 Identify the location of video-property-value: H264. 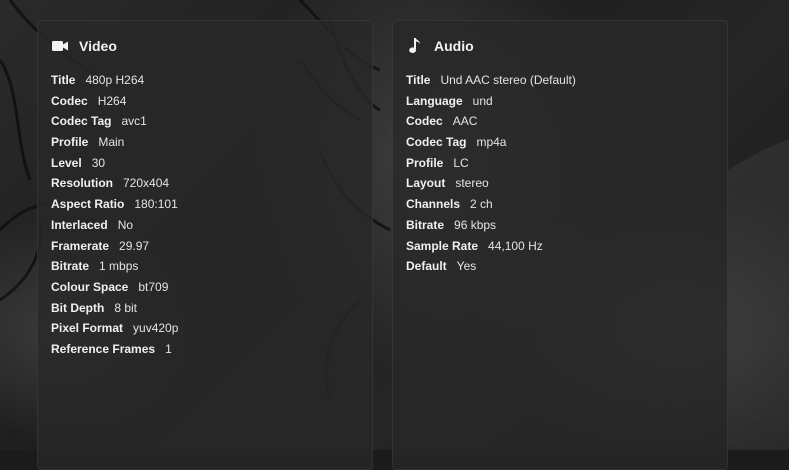
(112, 100).